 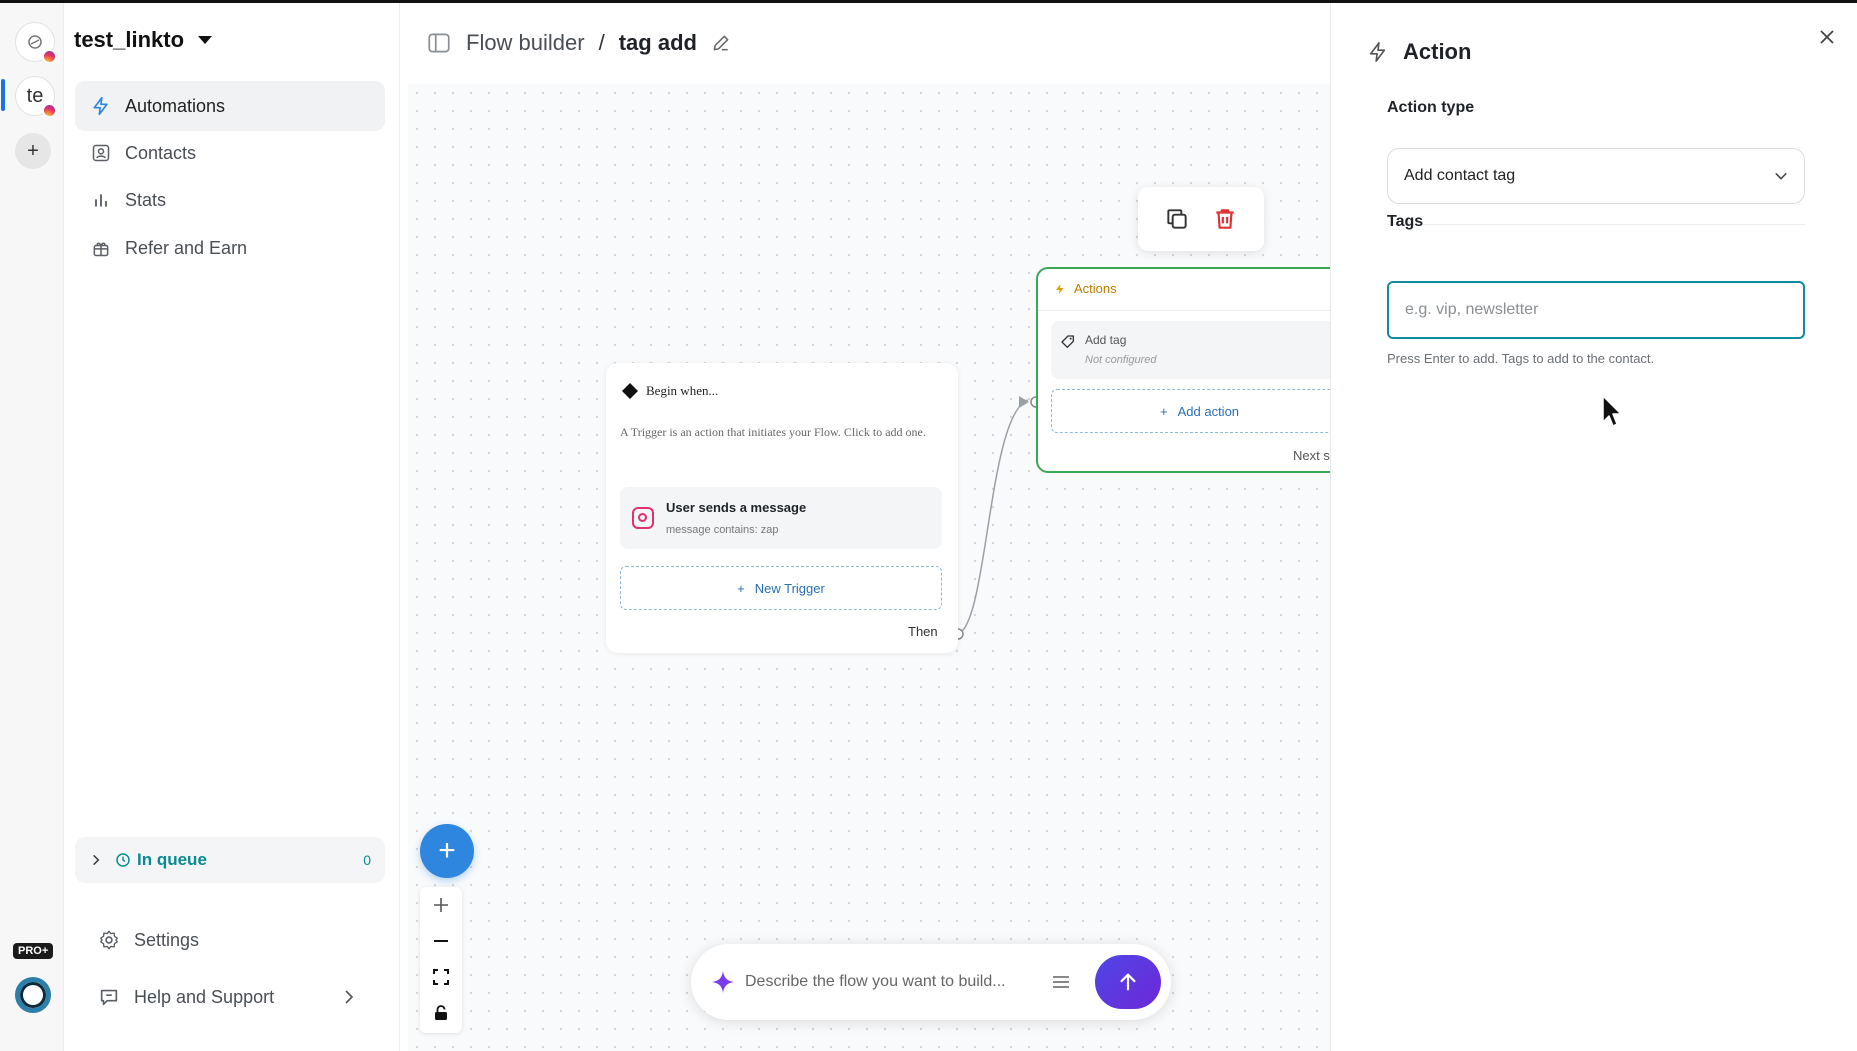 What do you see at coordinates (101, 153) in the screenshot?
I see `contact-icon` at bounding box center [101, 153].